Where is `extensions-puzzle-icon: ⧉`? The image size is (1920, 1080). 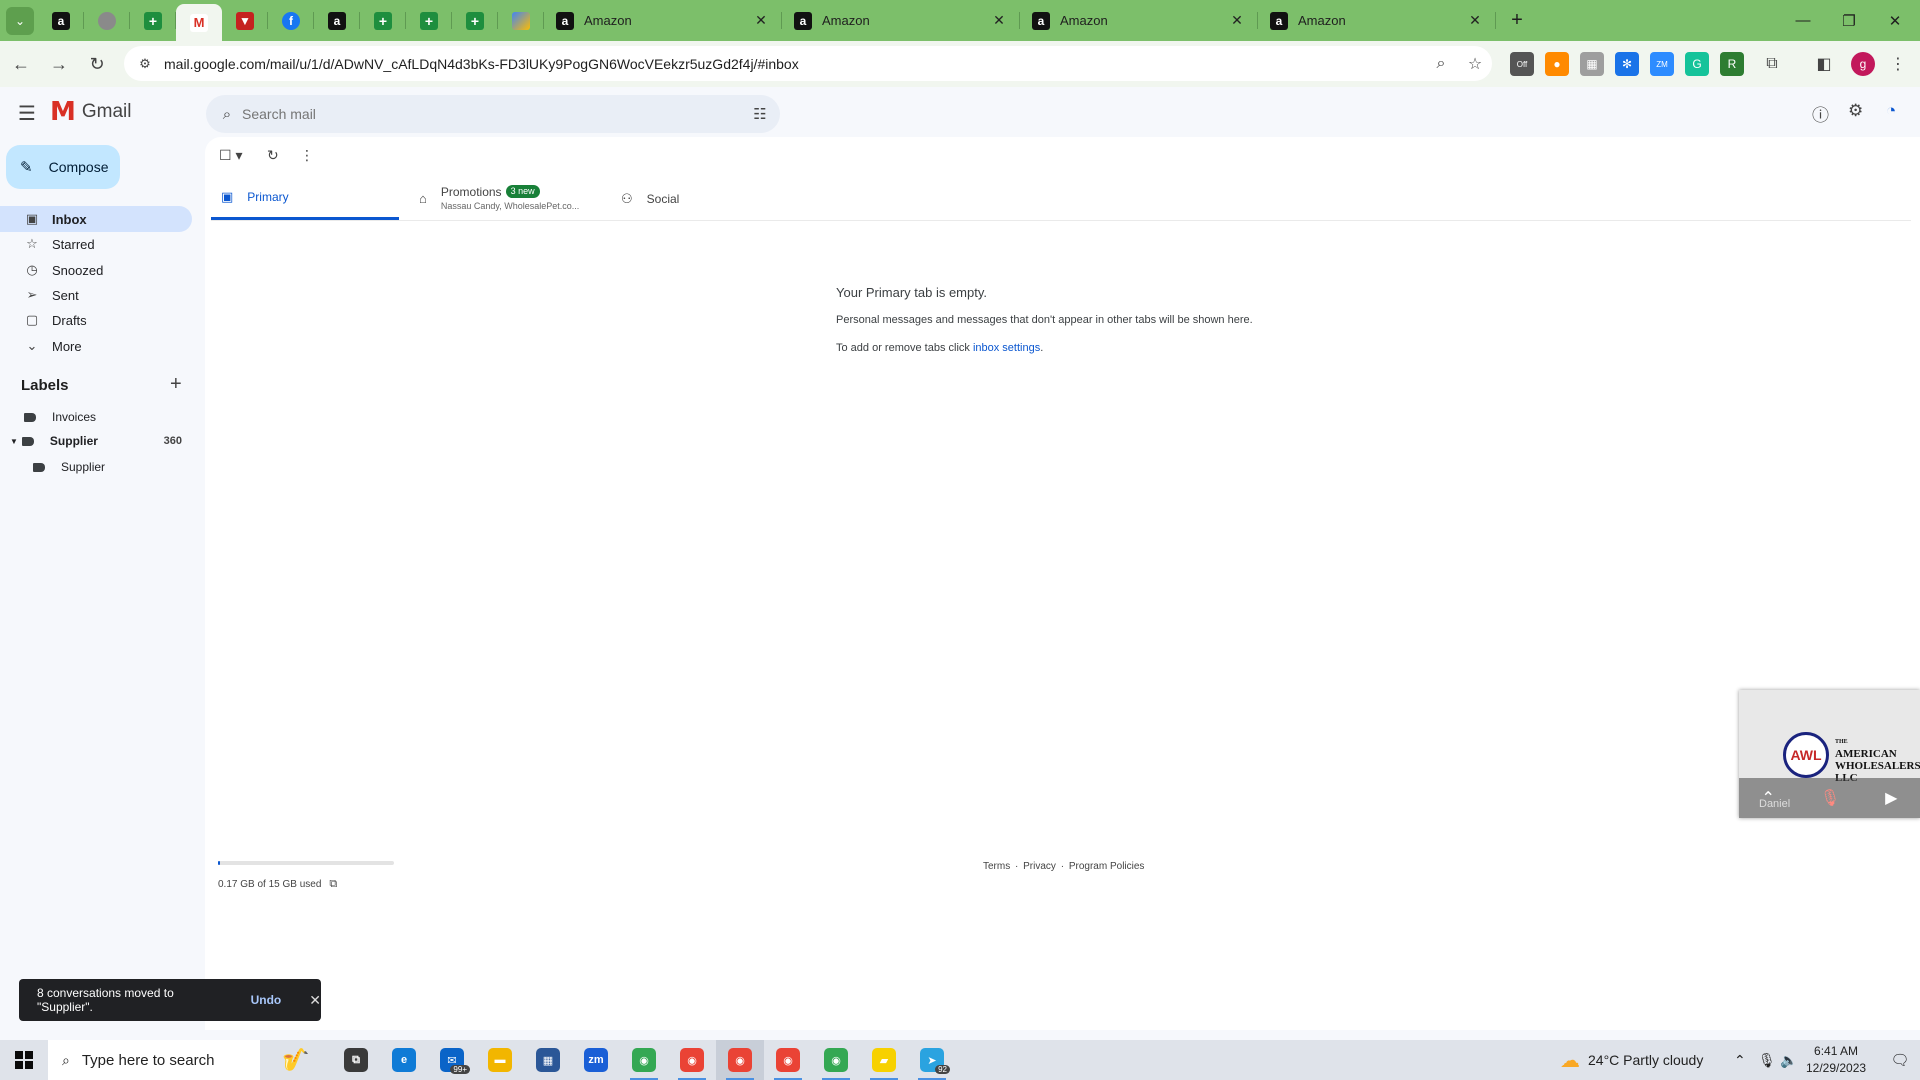 extensions-puzzle-icon: ⧉ is located at coordinates (1772, 64).